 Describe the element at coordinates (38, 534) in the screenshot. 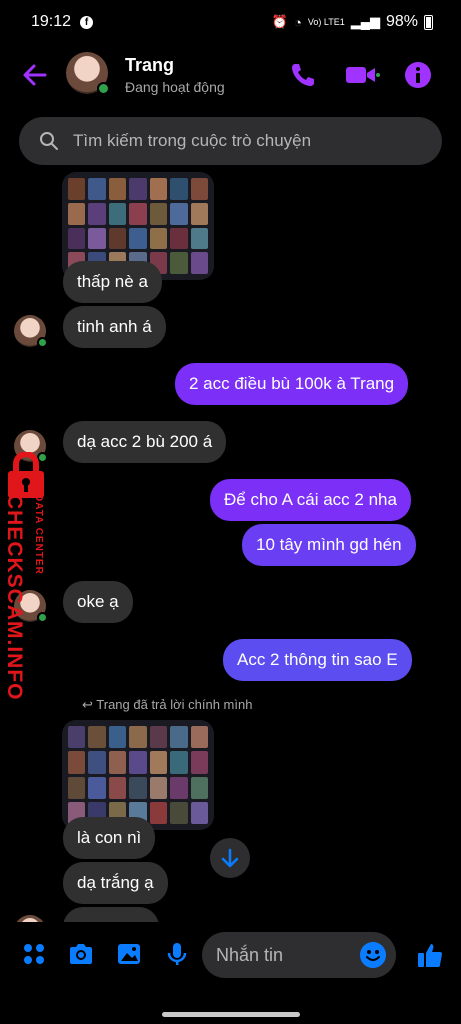

I see `watermark-sub-text: DATA CENTER` at that location.